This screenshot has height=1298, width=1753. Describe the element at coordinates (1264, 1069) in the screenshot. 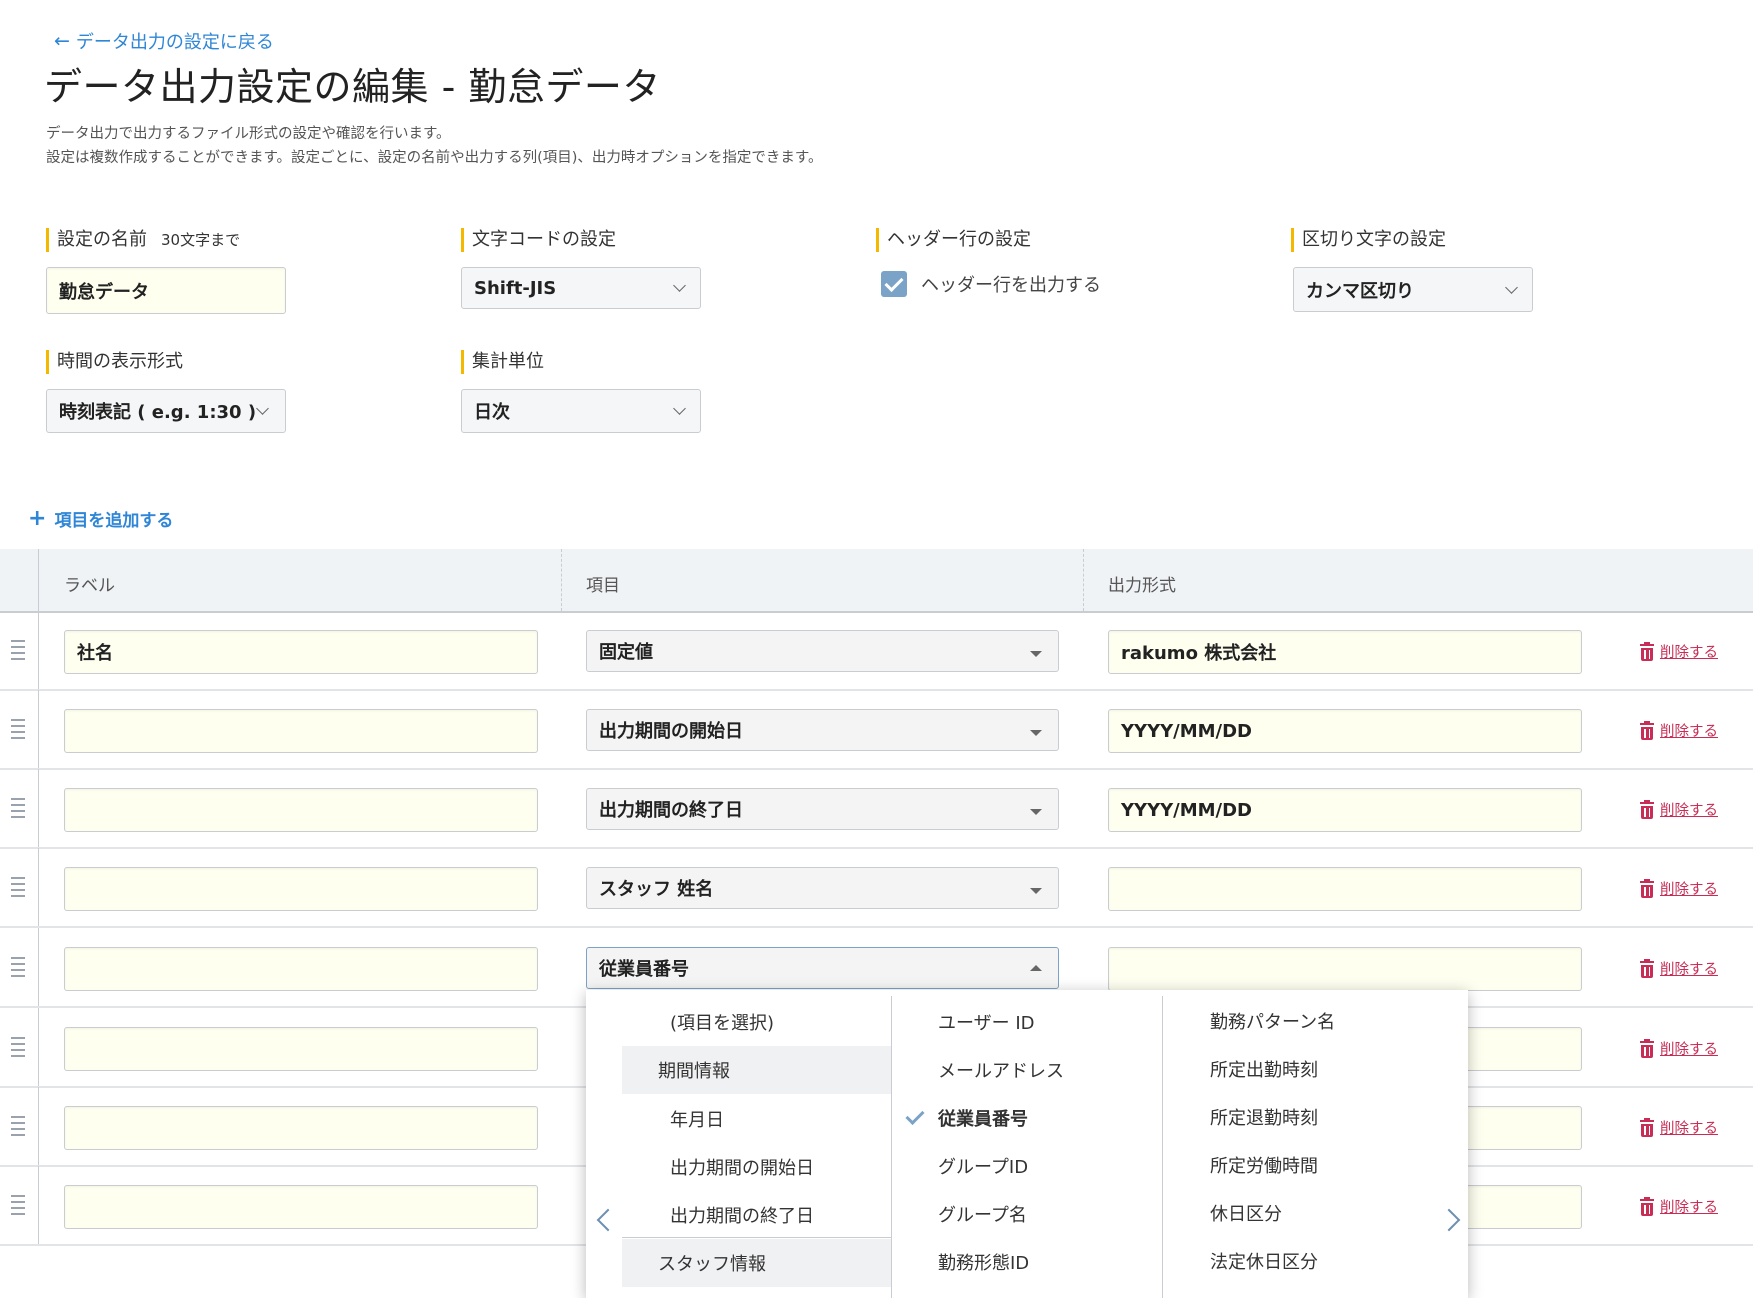

I see `dropdown-option: 所定出勤時刻` at that location.